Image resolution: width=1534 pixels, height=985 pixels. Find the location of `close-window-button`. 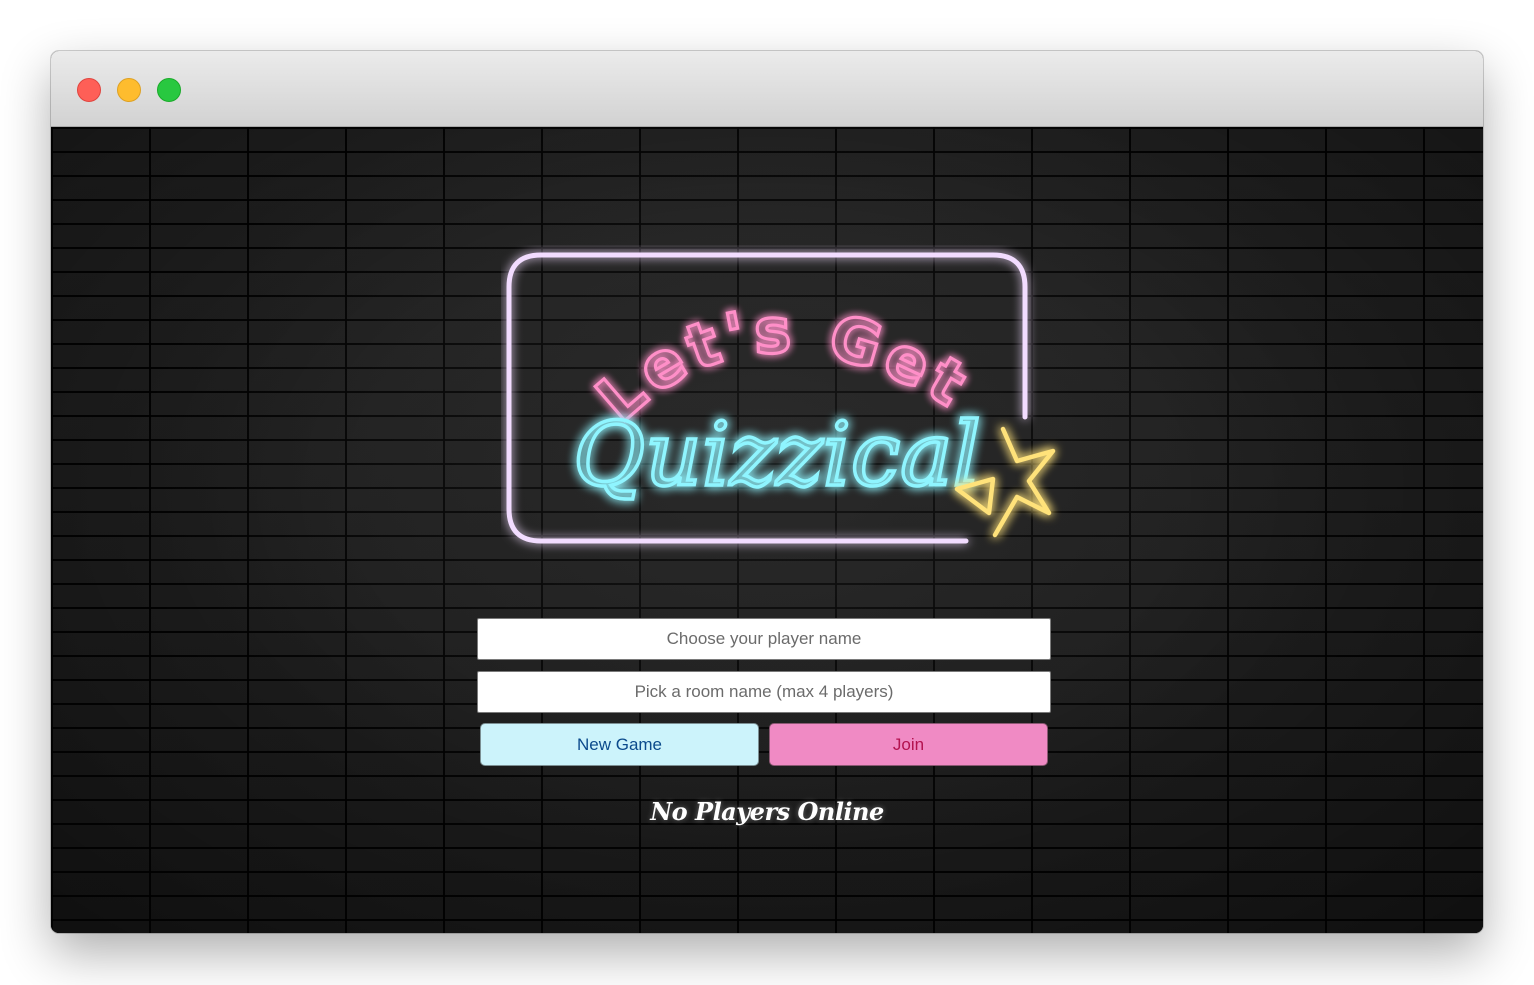

close-window-button is located at coordinates (89, 90).